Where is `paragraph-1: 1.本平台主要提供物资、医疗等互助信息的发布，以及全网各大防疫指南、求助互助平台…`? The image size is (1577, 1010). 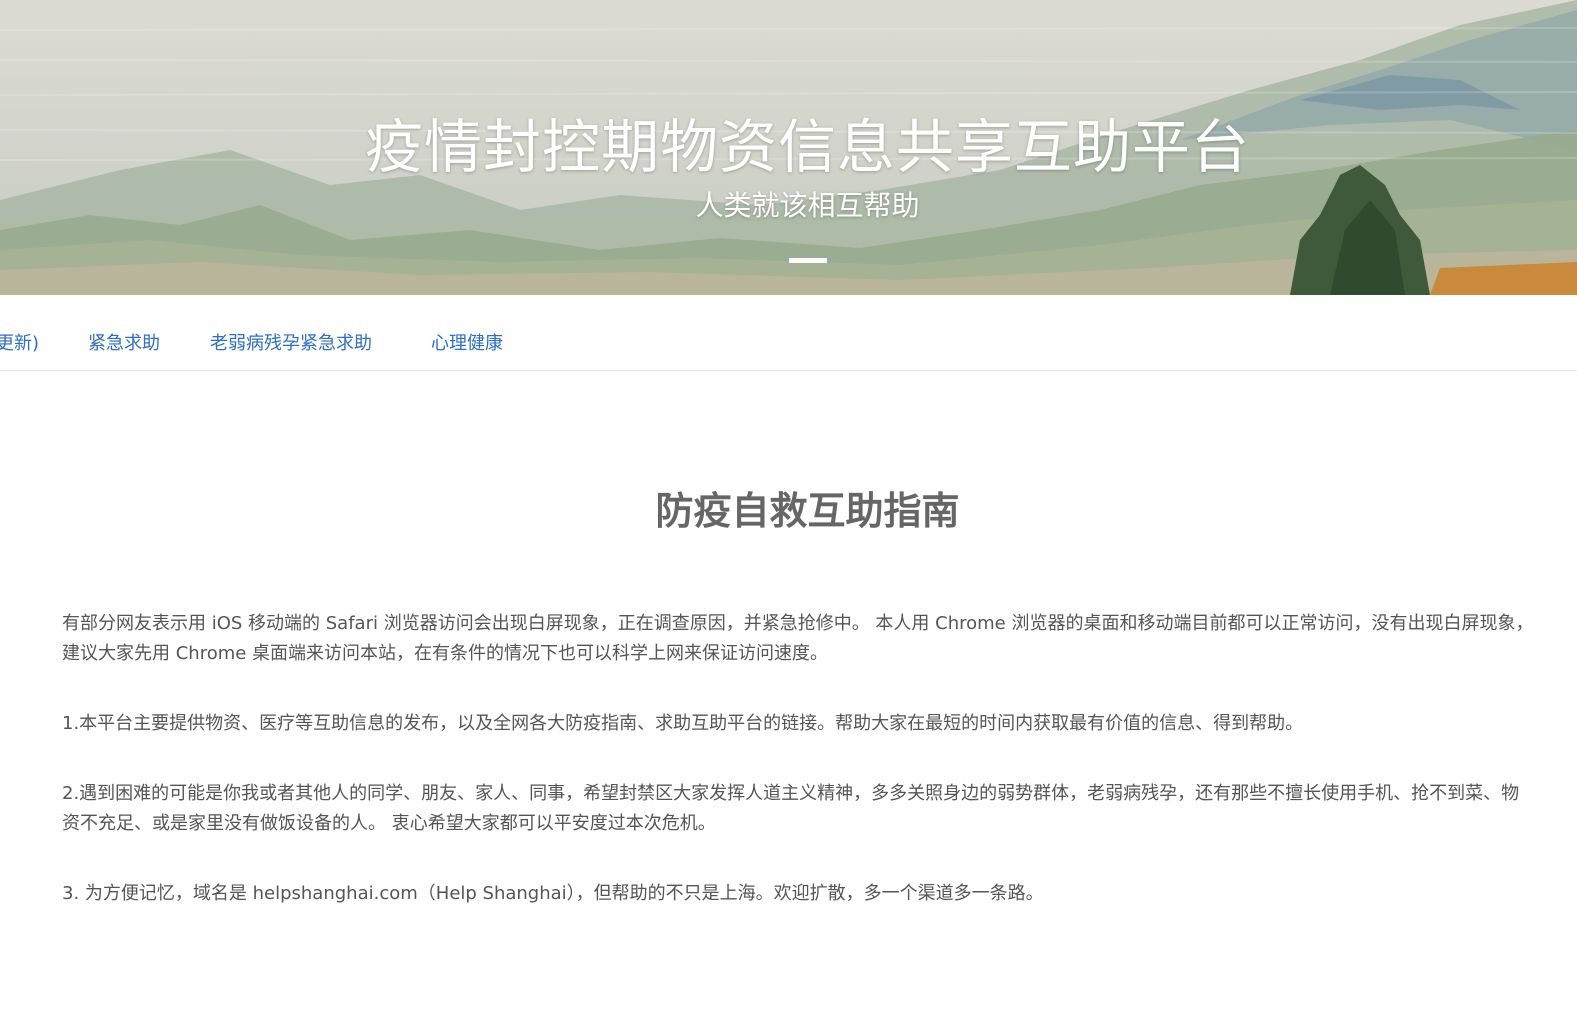 paragraph-1: 1.本平台主要提供物资、医疗等互助信息的发布，以及全网各大防疫指南、求助互助平台… is located at coordinates (683, 723).